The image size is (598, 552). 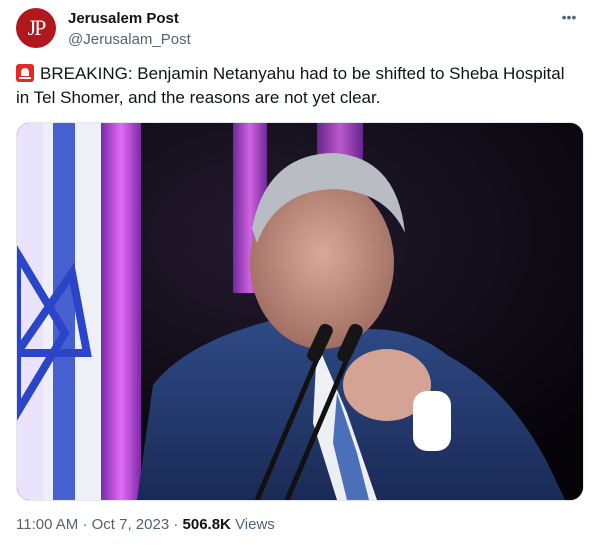 What do you see at coordinates (207, 524) in the screenshot?
I see `views-count: 506.8K` at bounding box center [207, 524].